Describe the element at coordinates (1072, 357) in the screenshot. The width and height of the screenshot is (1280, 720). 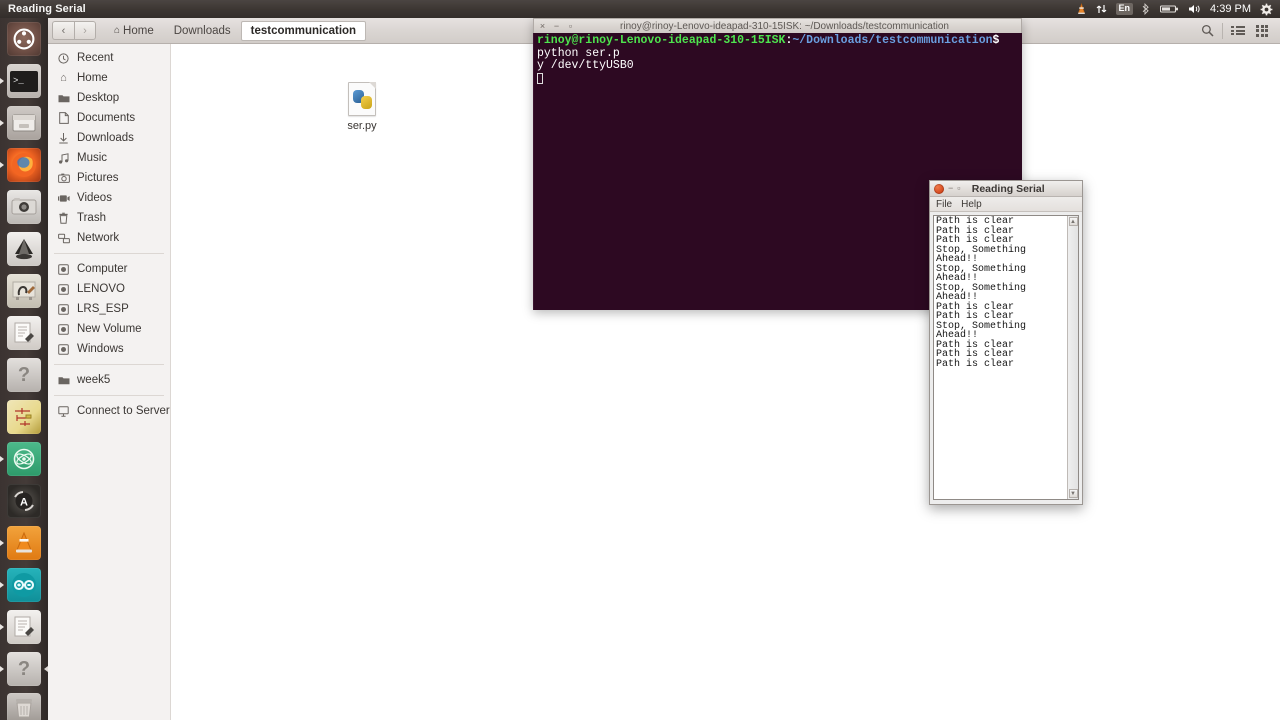
I see `serial-scrollbar: ▲ ▼` at that location.